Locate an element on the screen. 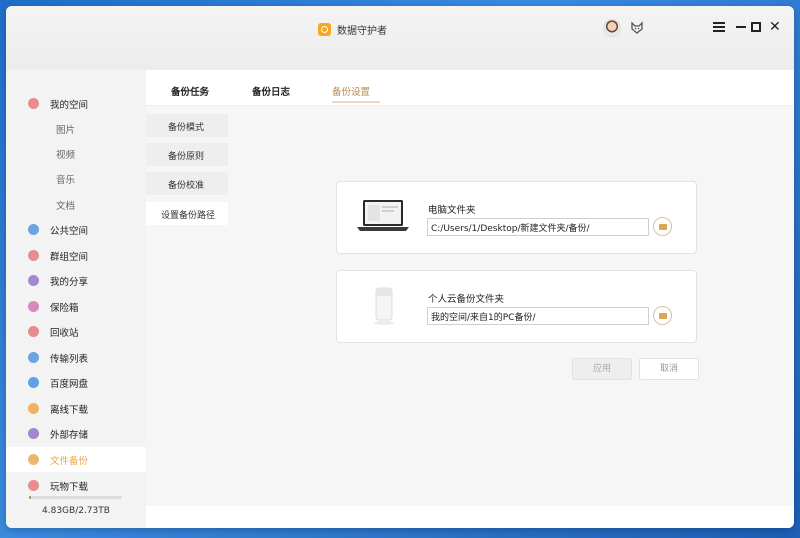 The image size is (800, 538). subnav-backup-principle: 备份原则 is located at coordinates (187, 155).